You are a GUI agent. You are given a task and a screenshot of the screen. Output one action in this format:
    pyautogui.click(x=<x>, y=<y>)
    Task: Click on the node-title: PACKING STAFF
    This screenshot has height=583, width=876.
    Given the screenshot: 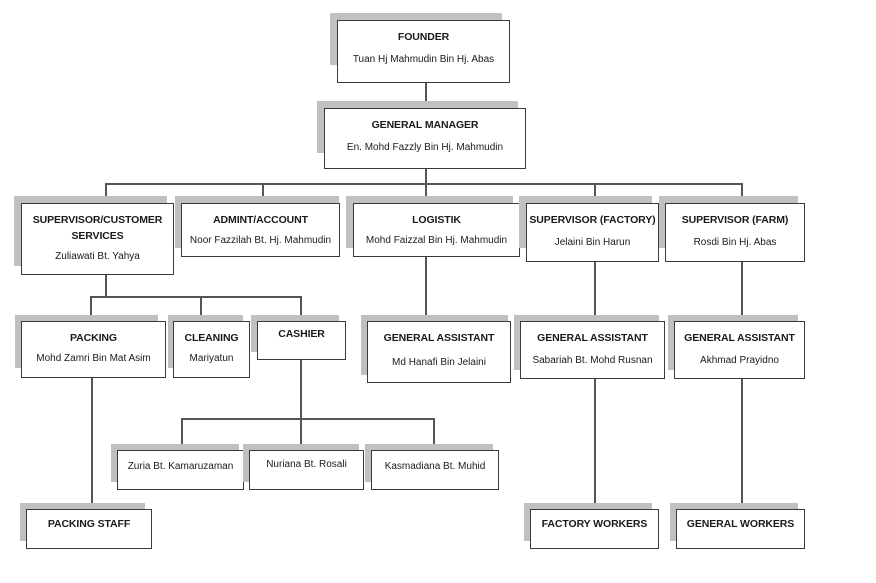 What is the action you would take?
    pyautogui.click(x=89, y=524)
    